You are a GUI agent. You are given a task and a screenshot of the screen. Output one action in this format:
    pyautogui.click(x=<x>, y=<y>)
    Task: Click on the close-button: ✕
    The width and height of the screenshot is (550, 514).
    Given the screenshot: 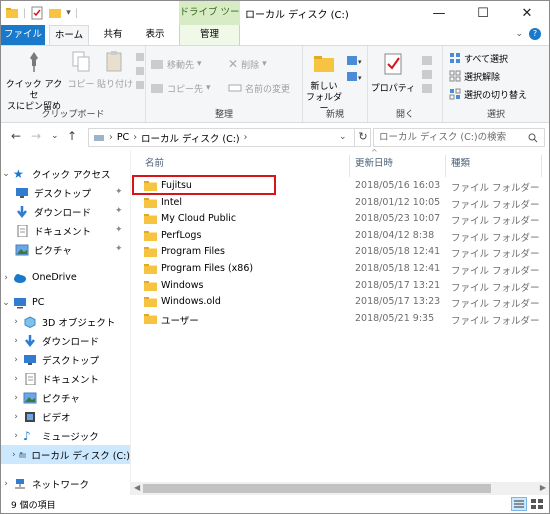 What is the action you would take?
    pyautogui.click(x=527, y=13)
    